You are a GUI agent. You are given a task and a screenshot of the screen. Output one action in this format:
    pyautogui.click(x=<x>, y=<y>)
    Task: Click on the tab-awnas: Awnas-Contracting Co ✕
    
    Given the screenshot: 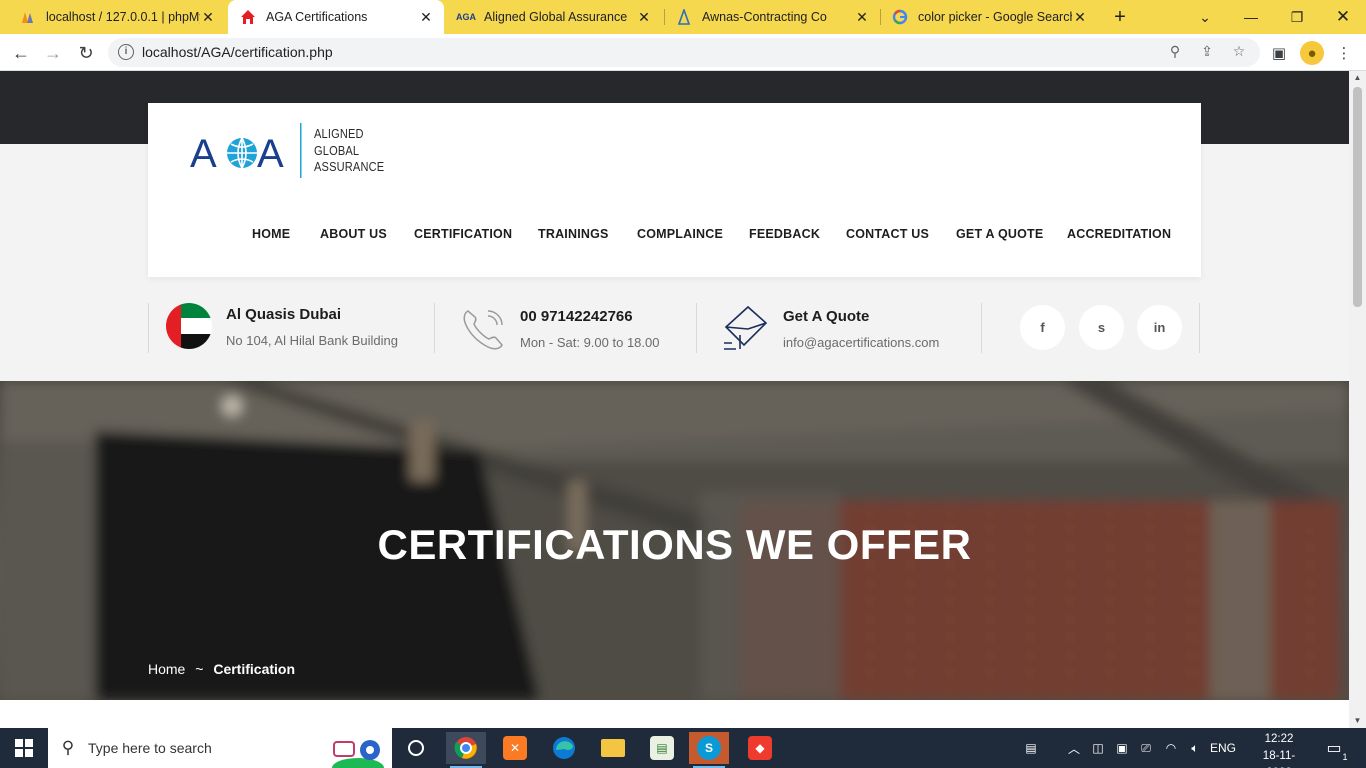 What is the action you would take?
    pyautogui.click(x=772, y=17)
    